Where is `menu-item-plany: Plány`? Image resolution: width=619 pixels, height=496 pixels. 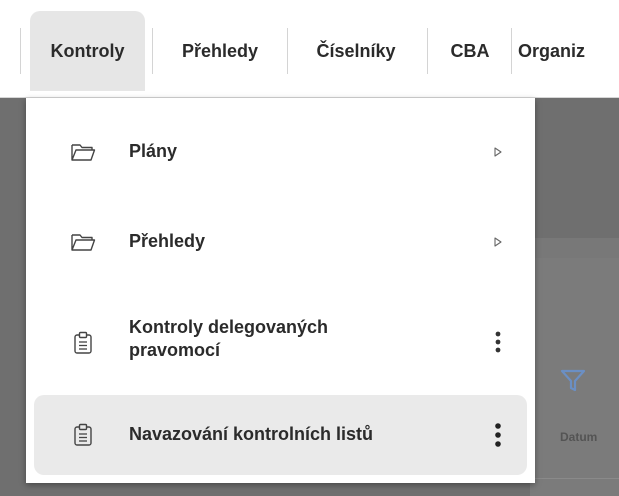
menu-item-plany: Plány is located at coordinates (280, 152).